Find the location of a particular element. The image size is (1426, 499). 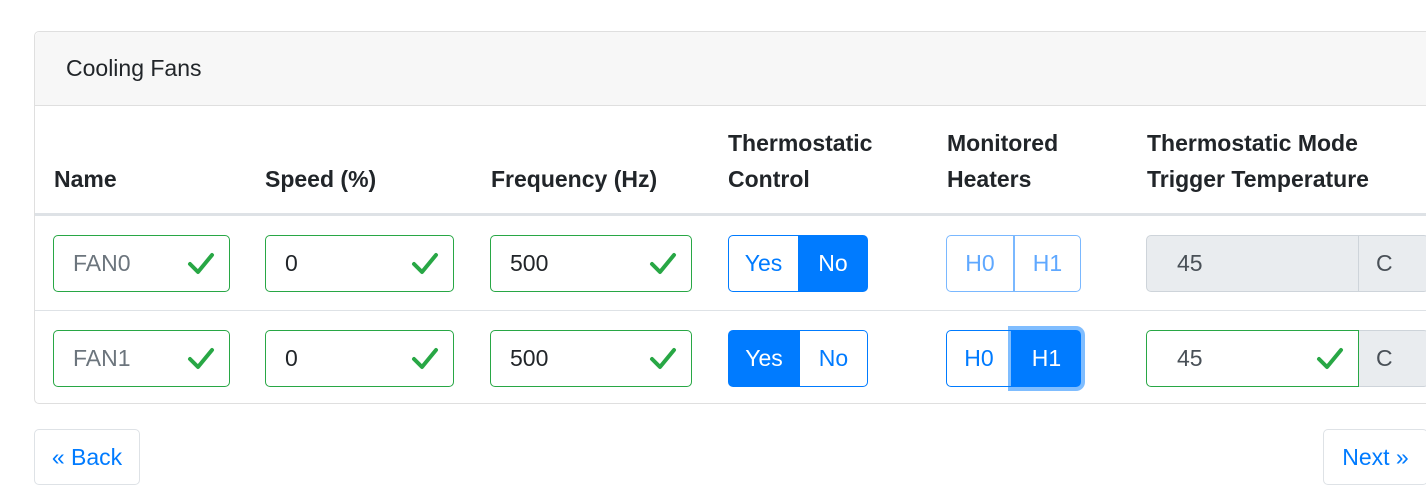

header-frequency: Frequency (Hz) is located at coordinates (574, 179).